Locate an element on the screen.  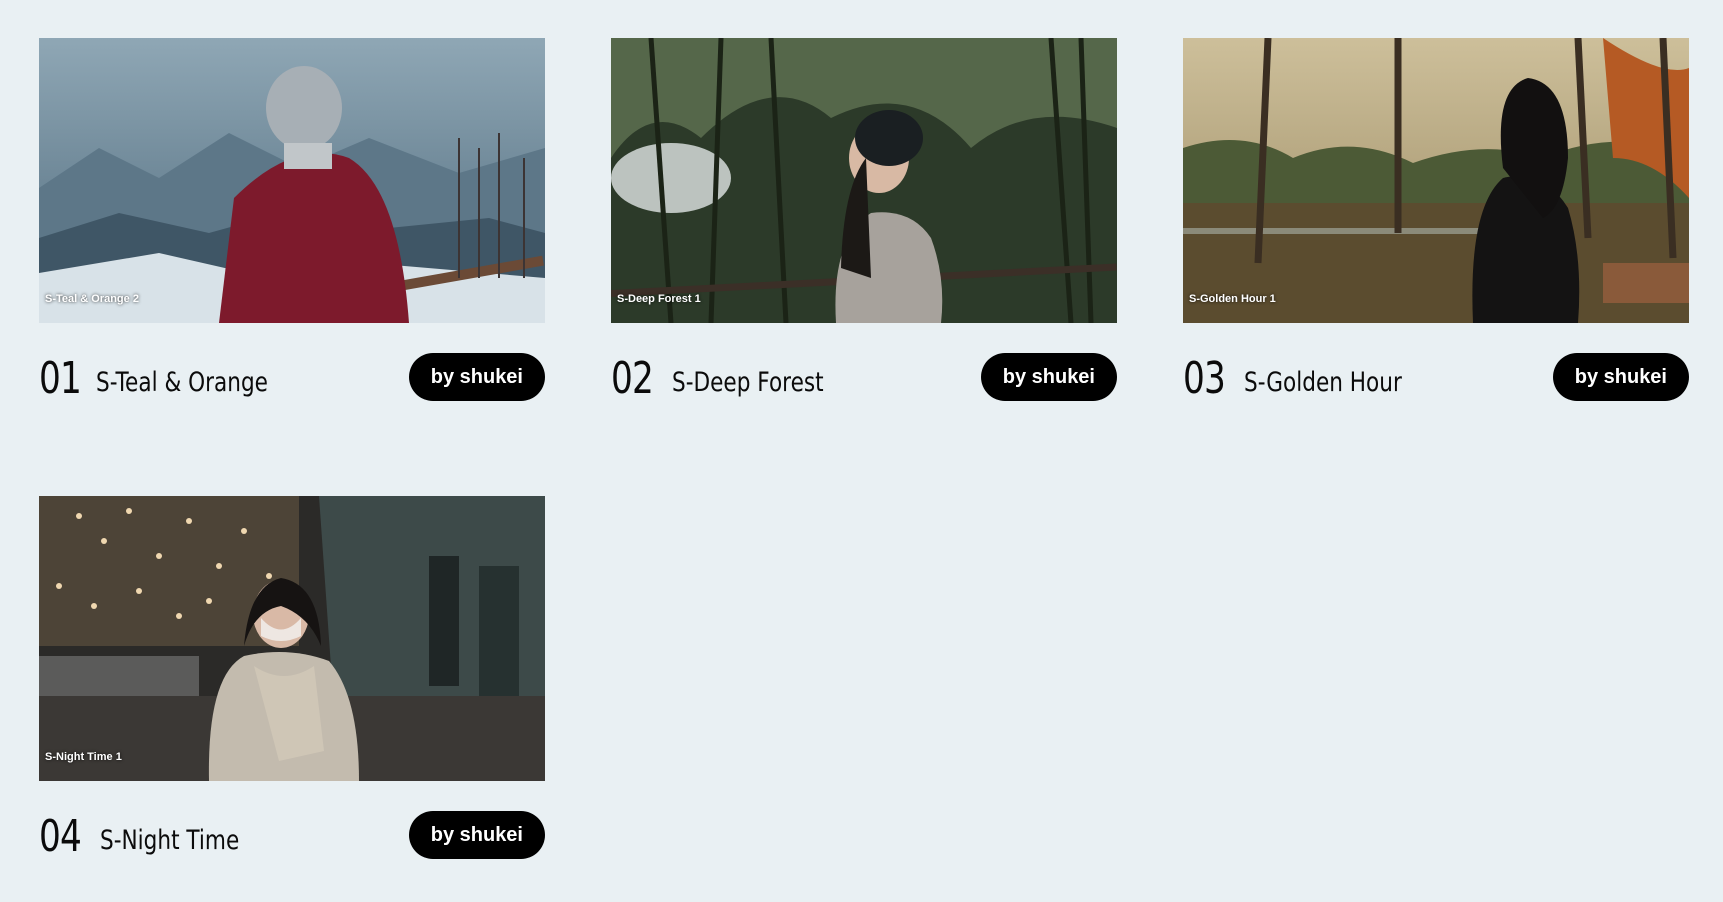
preset-thumbnail: S-Night Time 1 is located at coordinates (292, 638).